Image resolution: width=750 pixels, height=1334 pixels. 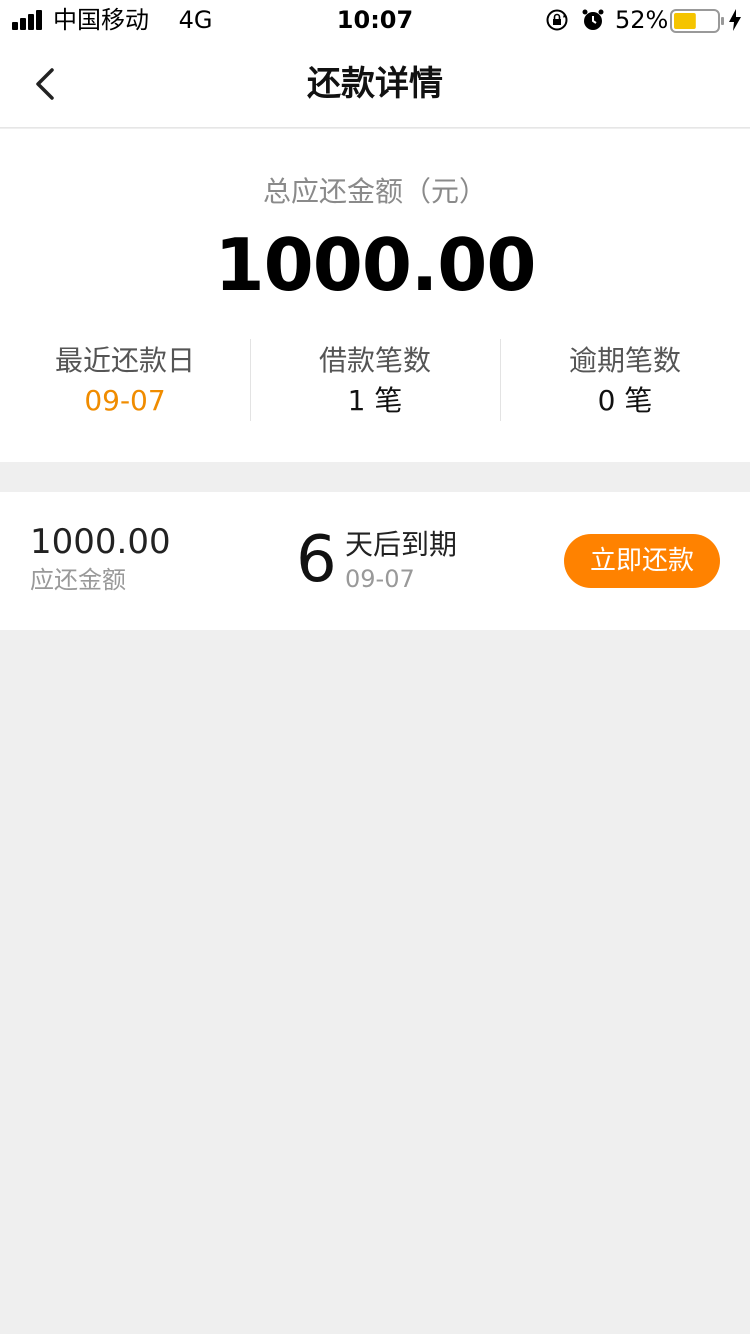 I want to click on bill-item: 1000.00 应还金额 6 天后到期 09-07 立即还款, so click(x=375, y=561).